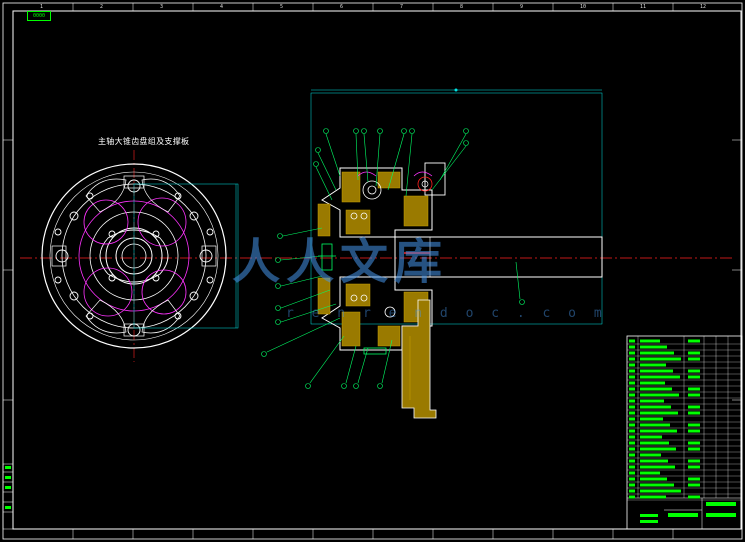  Describe the element at coordinates (162, 7) in the screenshot. I see `zone-number: 3` at that location.